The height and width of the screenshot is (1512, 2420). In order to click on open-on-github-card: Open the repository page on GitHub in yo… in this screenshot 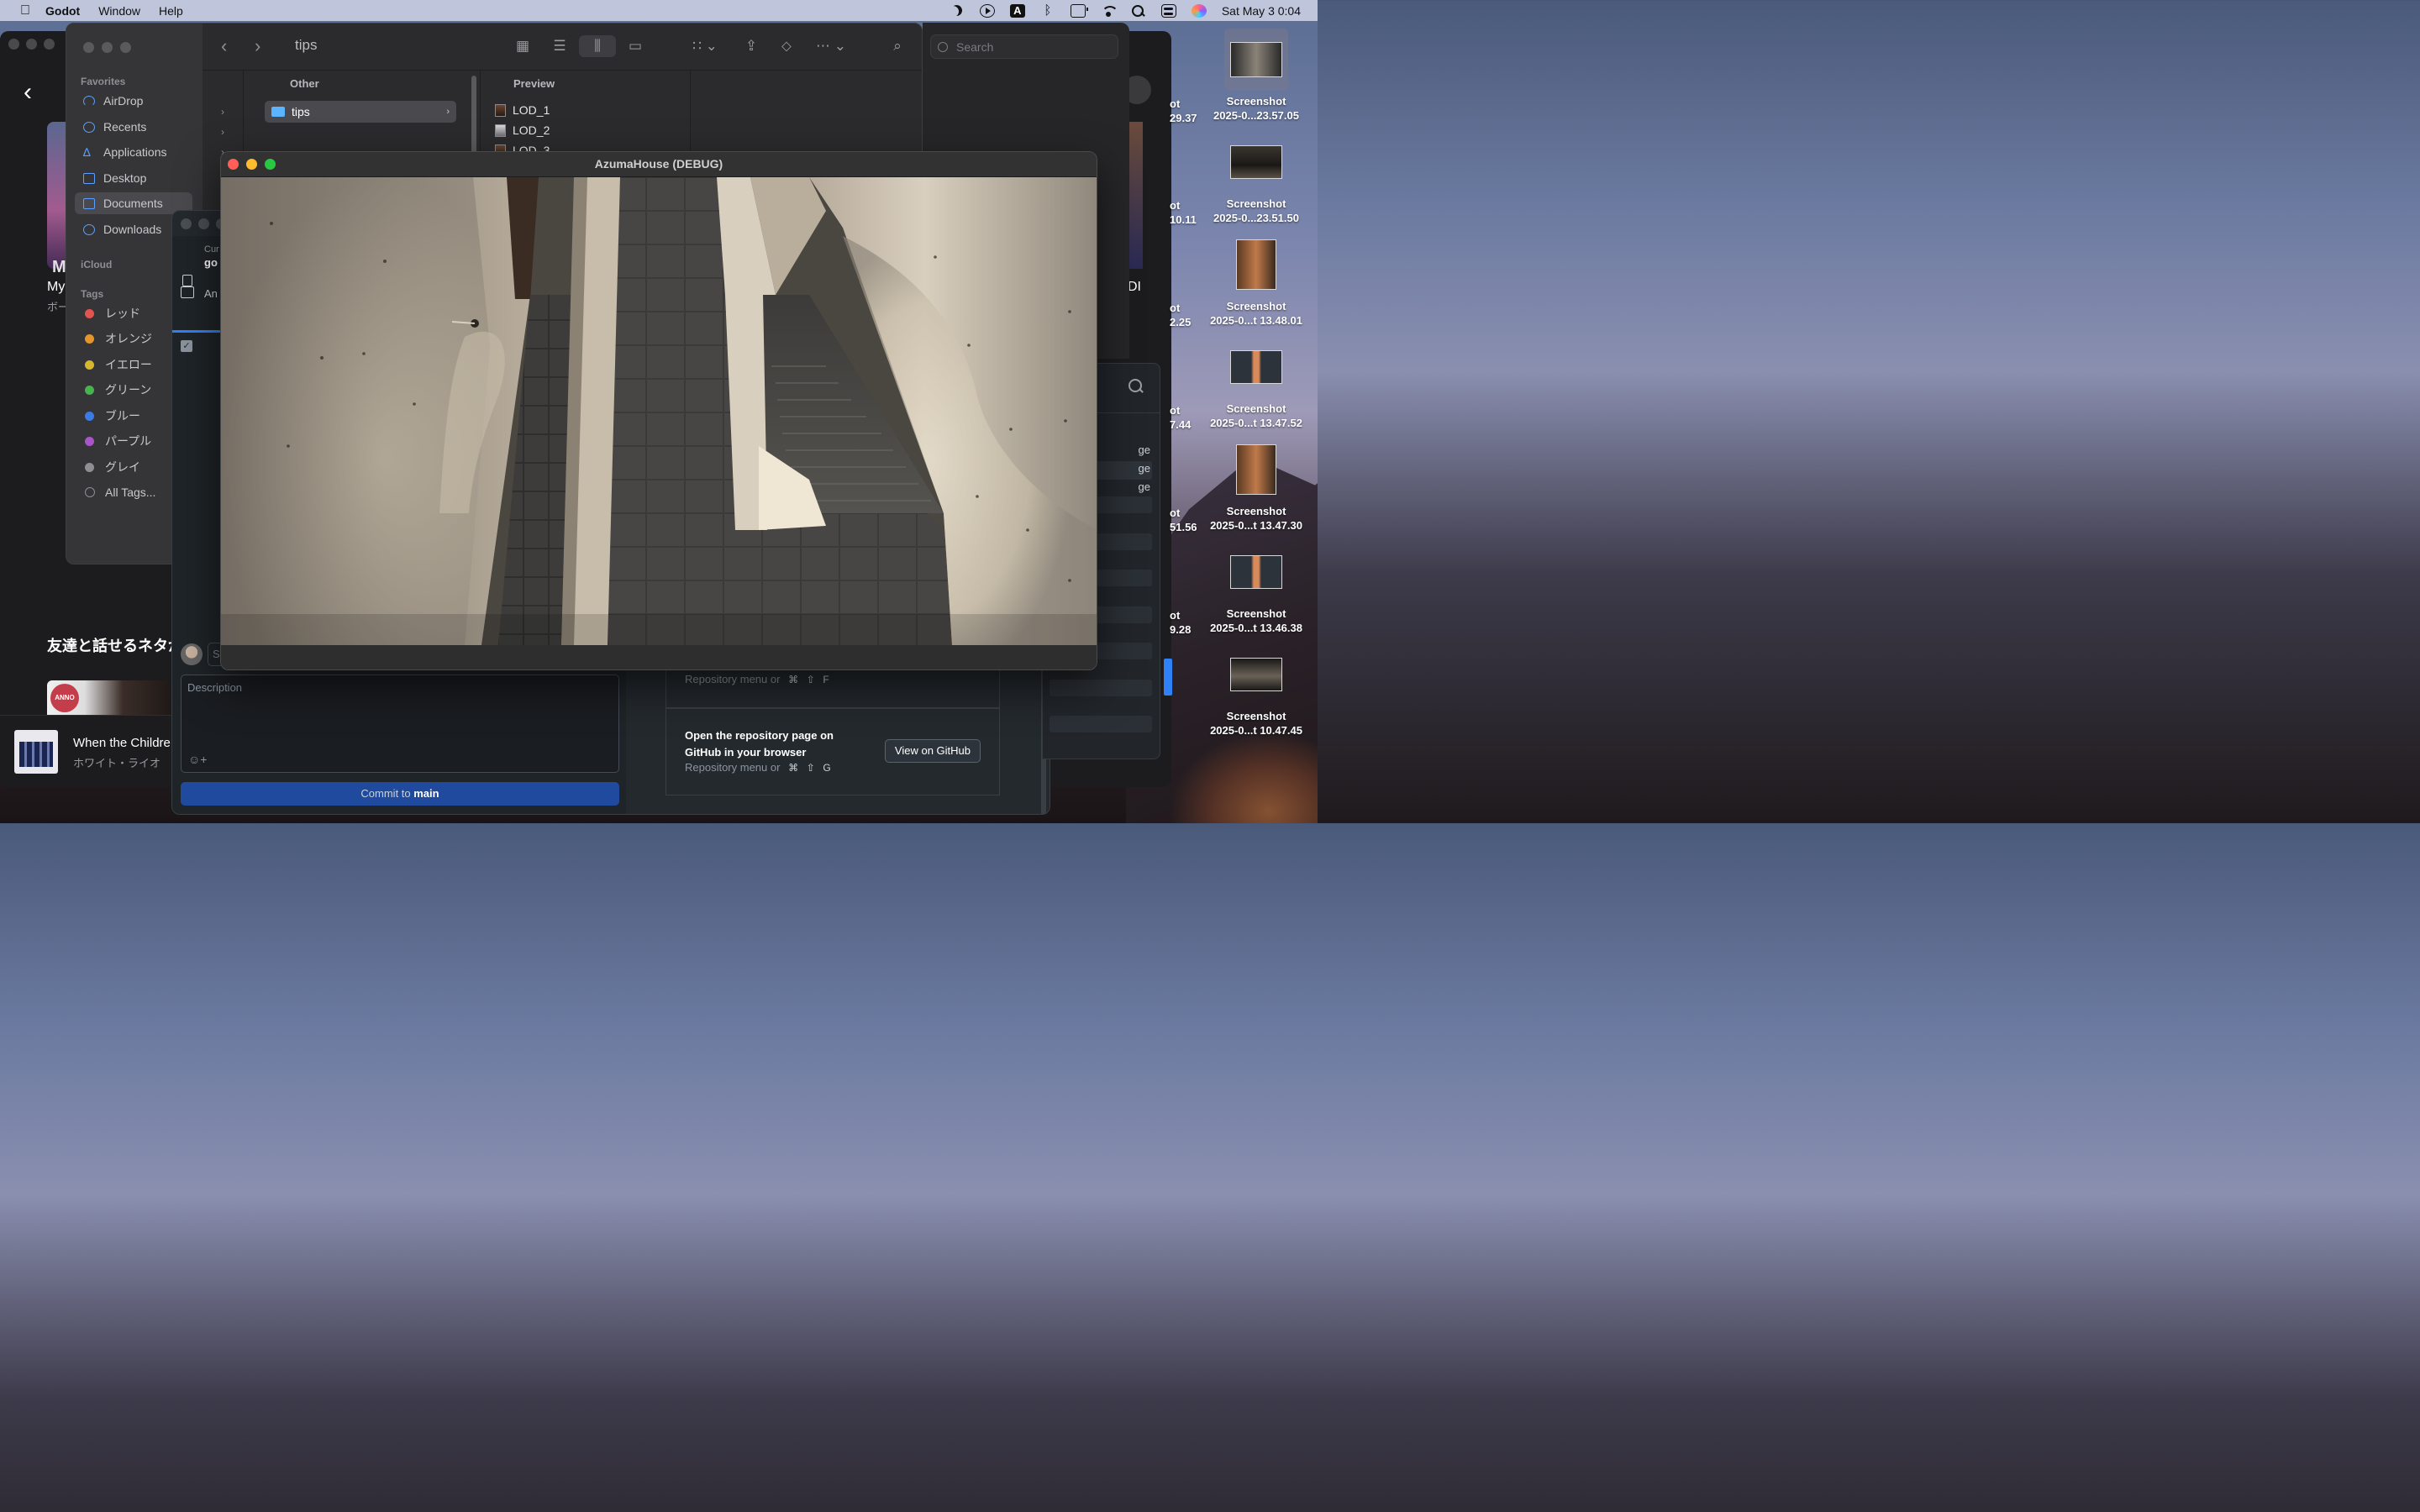, I will do `click(833, 751)`.